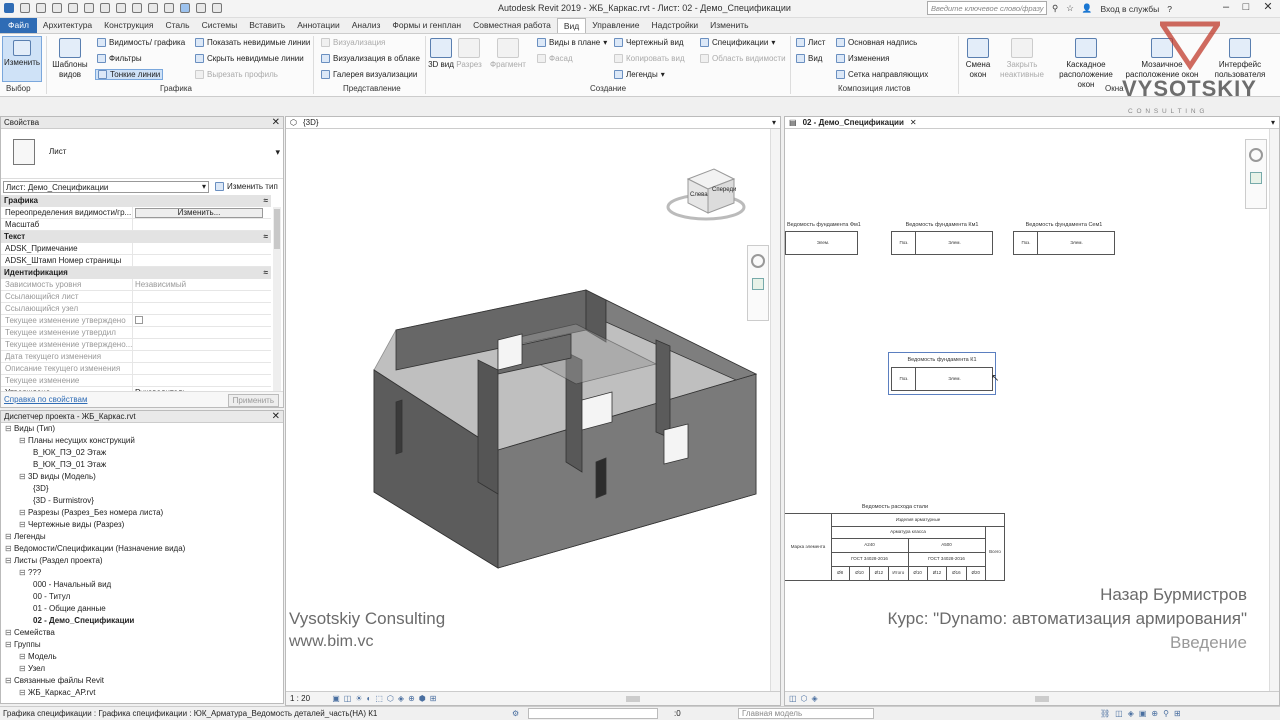 The width and height of the screenshot is (1280, 720). I want to click on revisions-button: Изменения, so click(862, 58).